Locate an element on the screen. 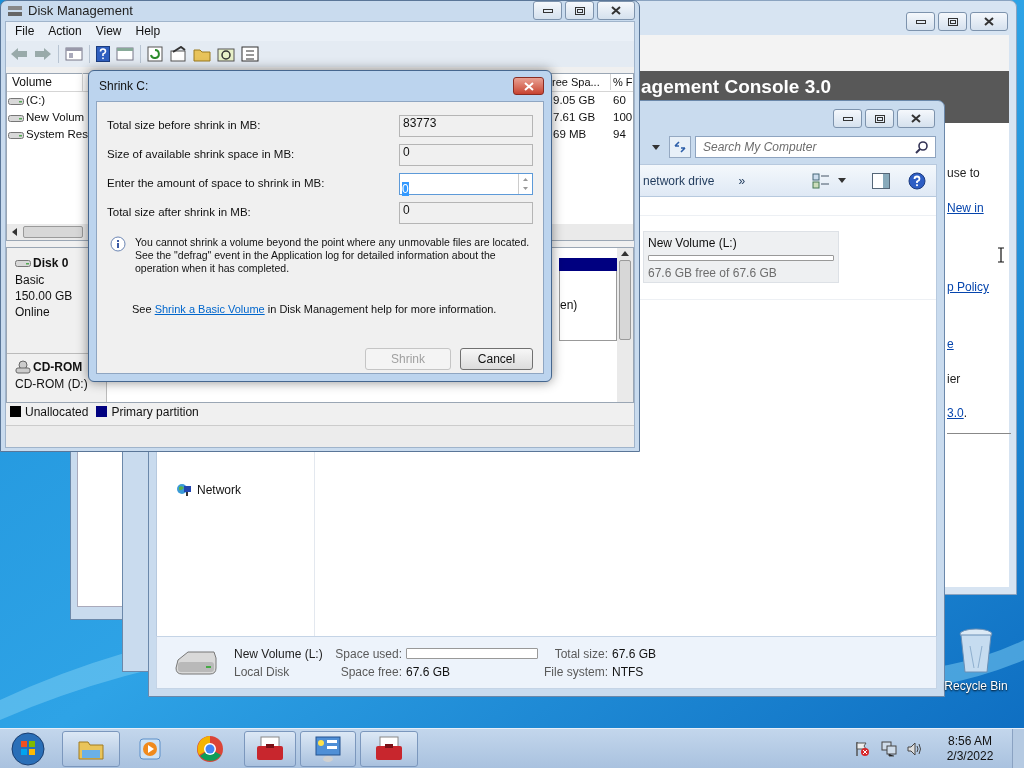  clock: 8:56 AM 2/3/2022 is located at coordinates (970, 748).